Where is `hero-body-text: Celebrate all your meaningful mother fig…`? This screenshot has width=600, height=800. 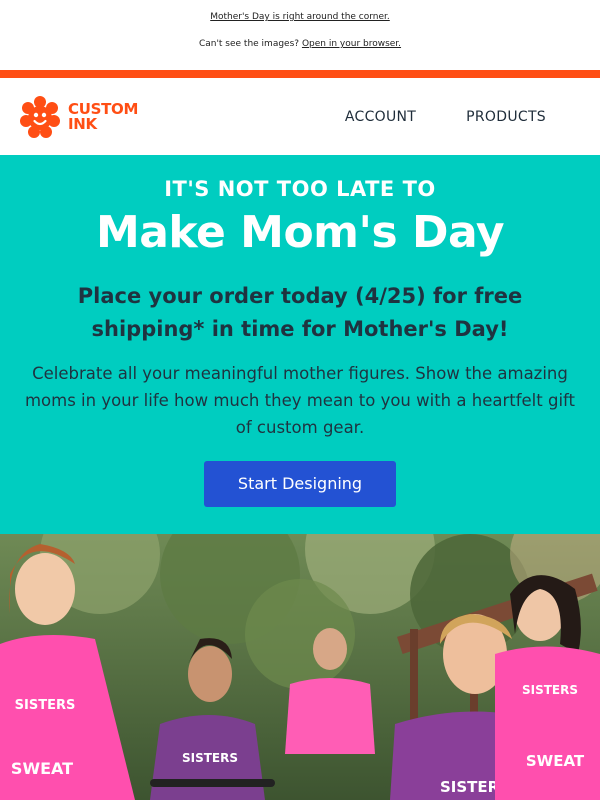 hero-body-text: Celebrate all your meaningful mother fig… is located at coordinates (300, 400).